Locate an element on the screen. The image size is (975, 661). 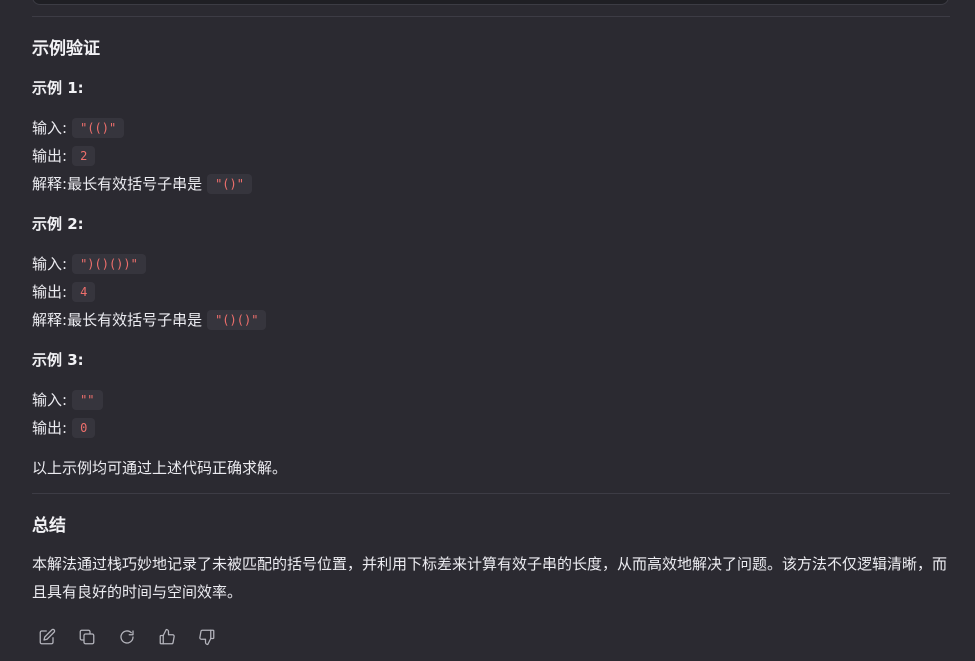
edit-icon is located at coordinates (47, 636).